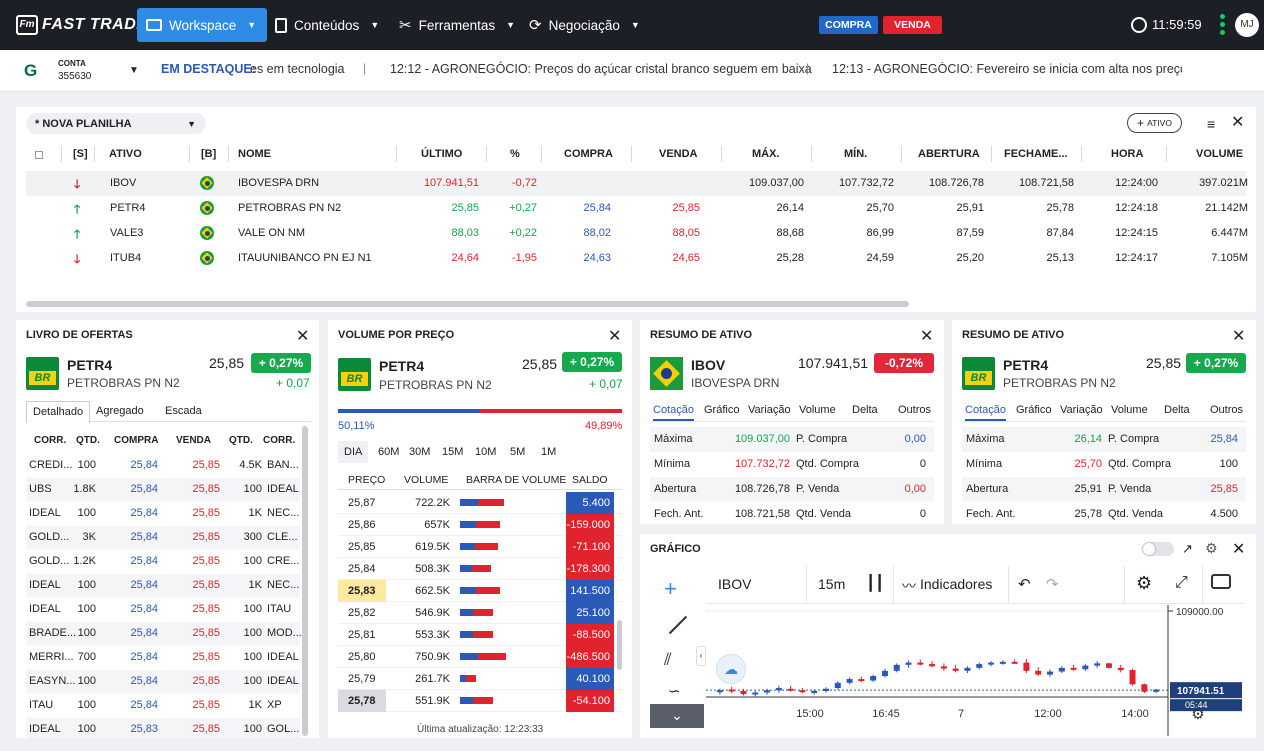 Image resolution: width=1264 pixels, height=751 pixels. What do you see at coordinates (734, 584) in the screenshot?
I see `chart-symbol: IBOV` at bounding box center [734, 584].